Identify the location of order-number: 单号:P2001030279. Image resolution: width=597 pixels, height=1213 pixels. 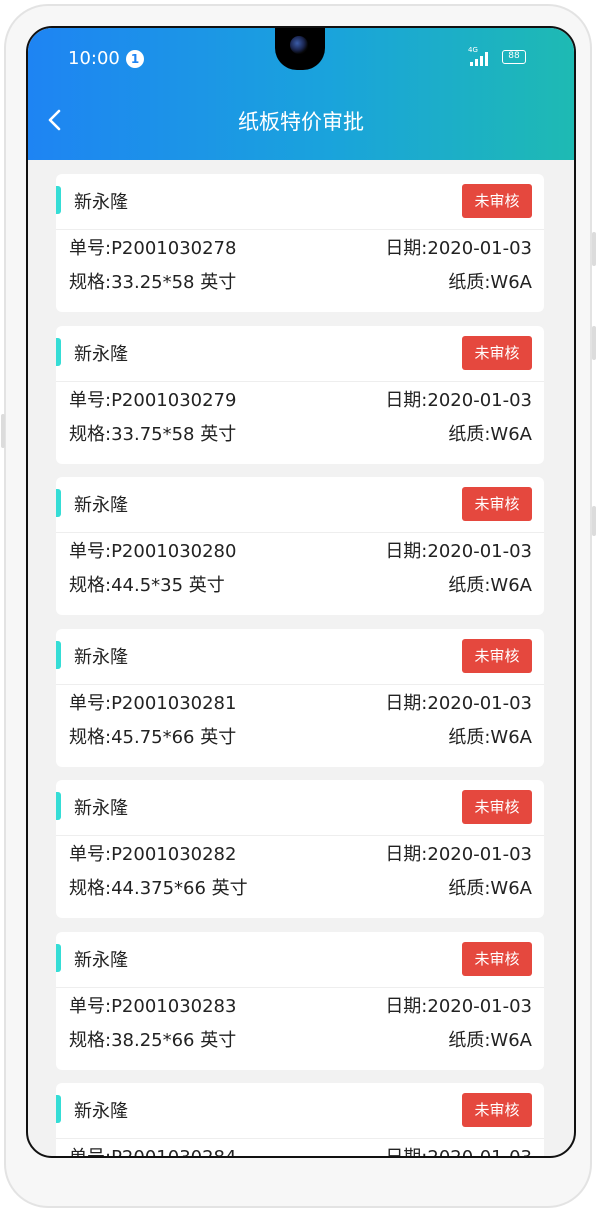
(153, 400).